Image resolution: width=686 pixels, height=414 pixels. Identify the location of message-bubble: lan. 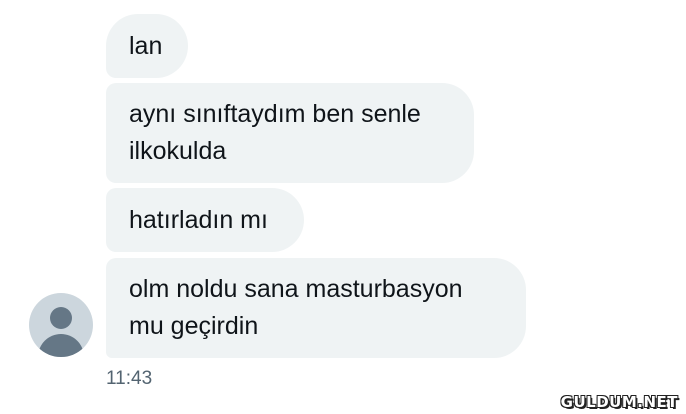
(147, 46).